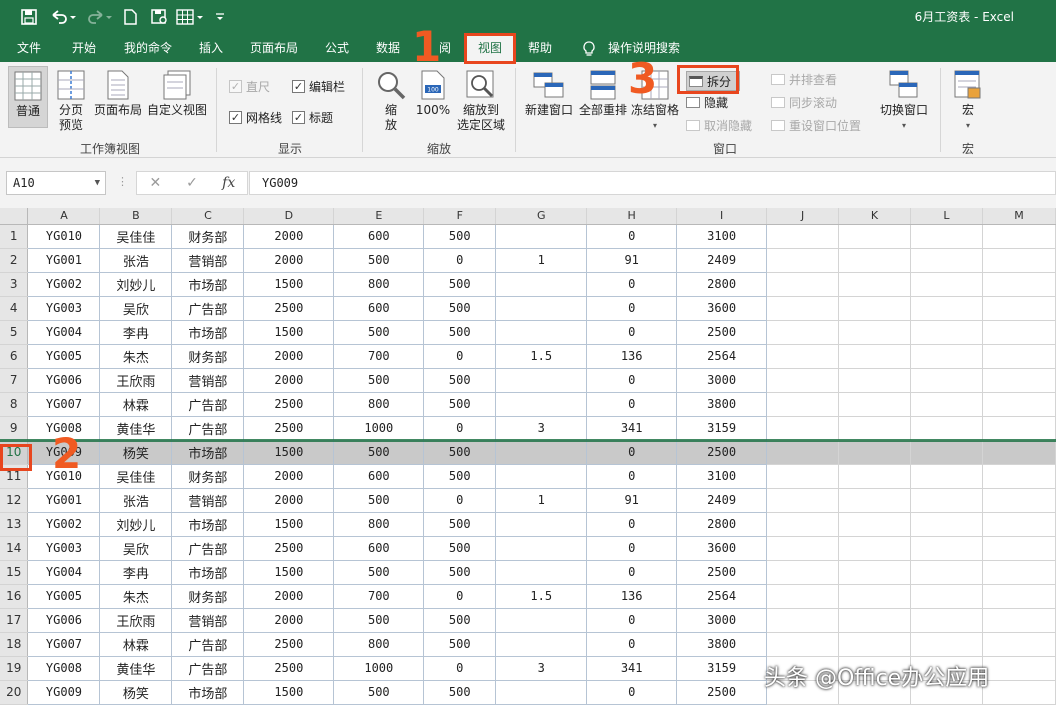 The image size is (1056, 708). What do you see at coordinates (208, 216) in the screenshot?
I see `column-header-c: C` at bounding box center [208, 216].